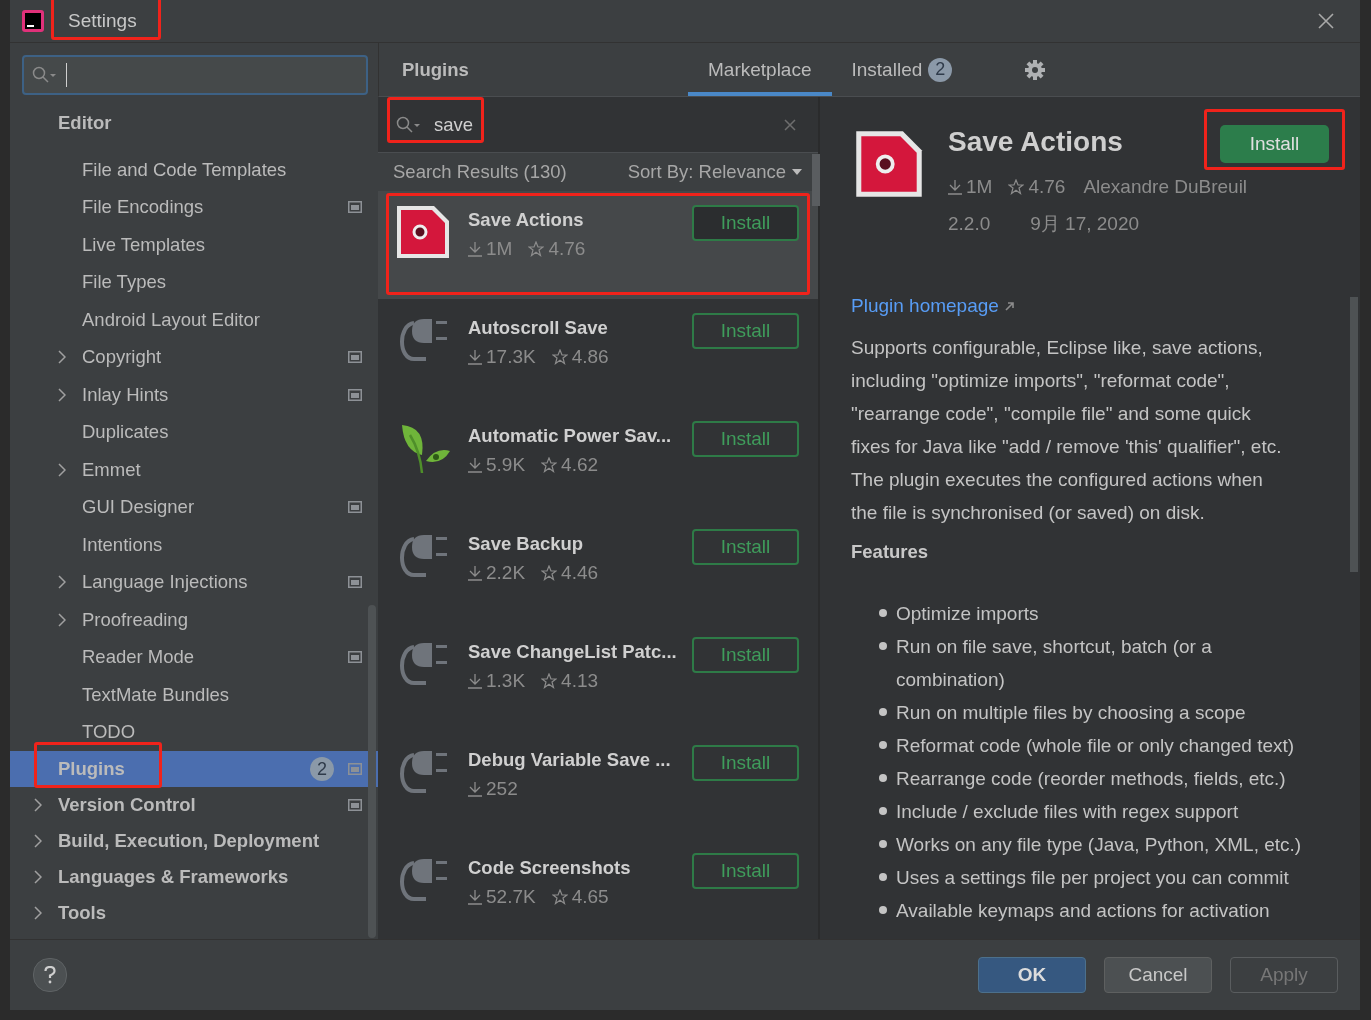 The width and height of the screenshot is (1371, 1020). Describe the element at coordinates (102, 21) in the screenshot. I see `window-title: Settings` at that location.